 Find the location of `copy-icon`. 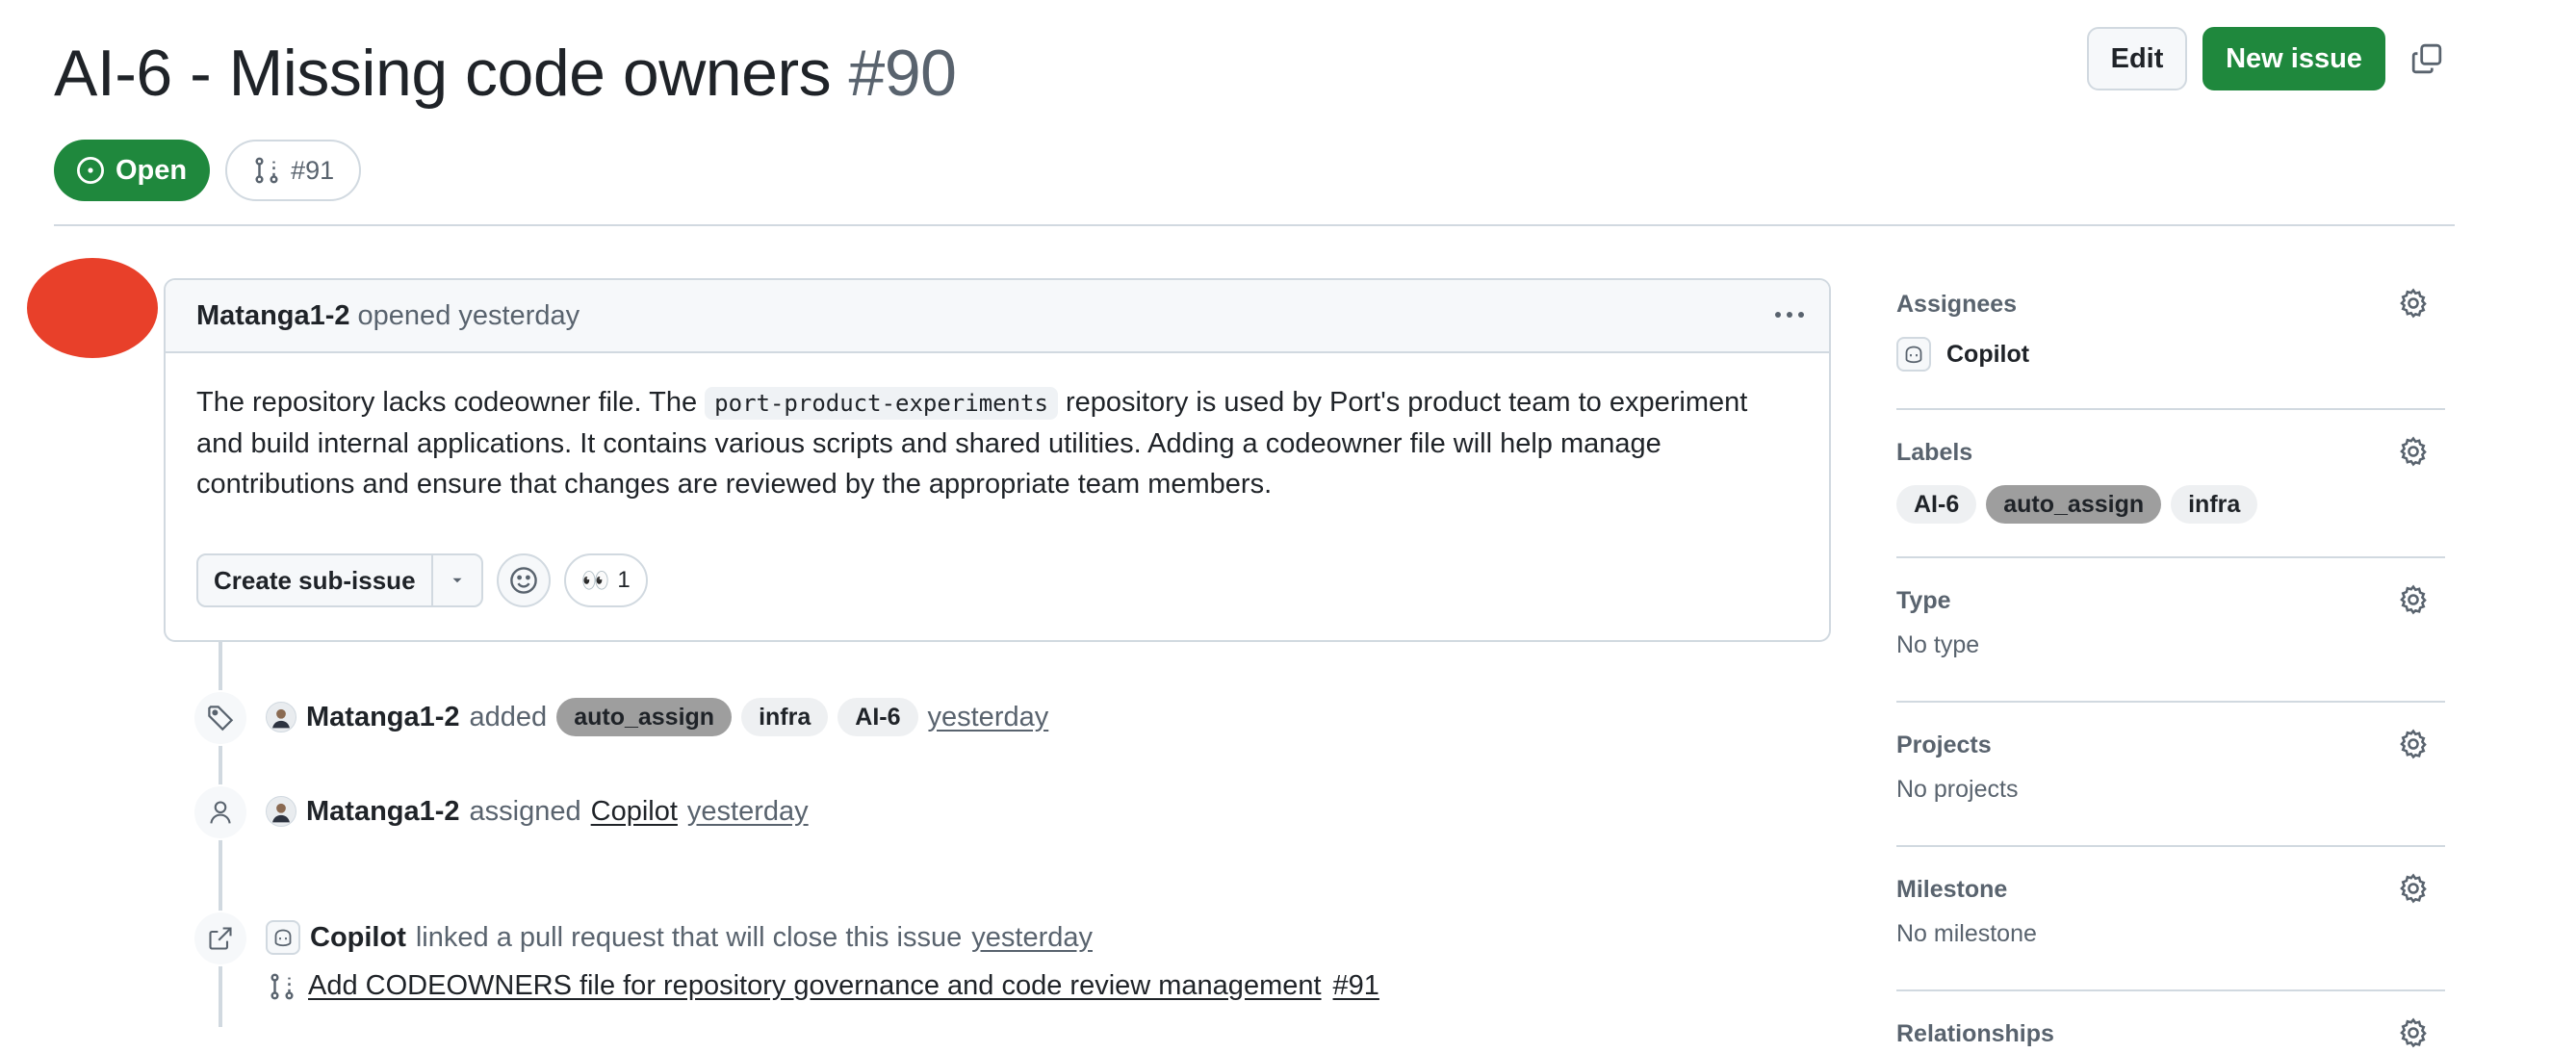

copy-icon is located at coordinates (2427, 58).